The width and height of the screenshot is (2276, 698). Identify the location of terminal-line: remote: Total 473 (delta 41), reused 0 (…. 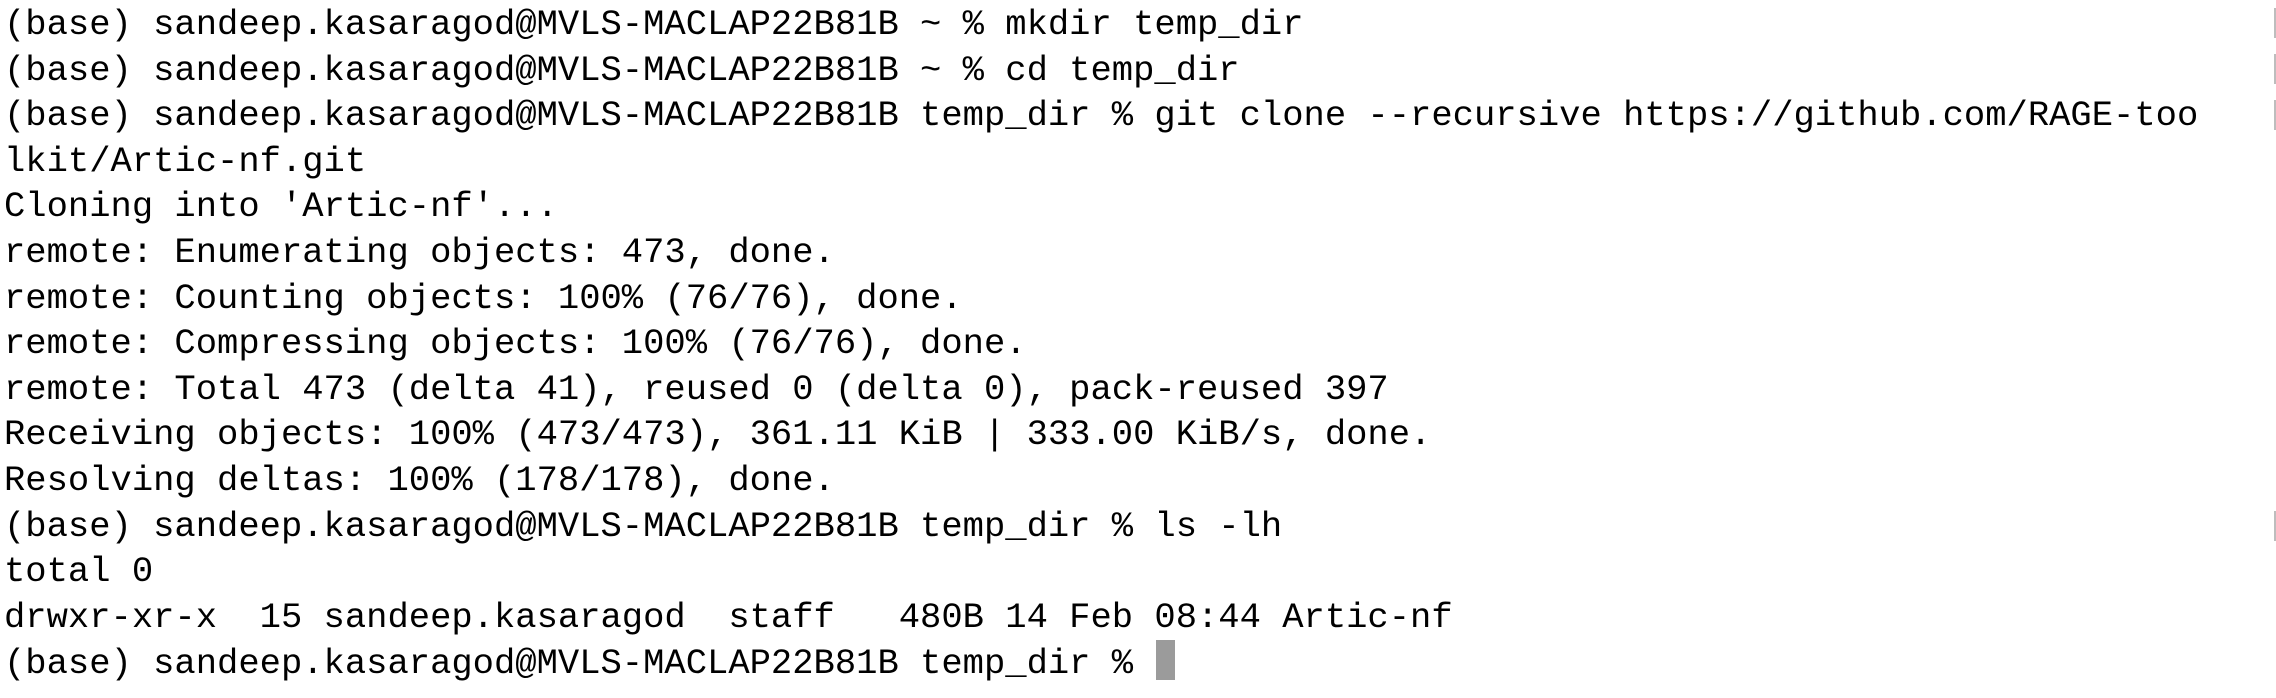
(696, 389).